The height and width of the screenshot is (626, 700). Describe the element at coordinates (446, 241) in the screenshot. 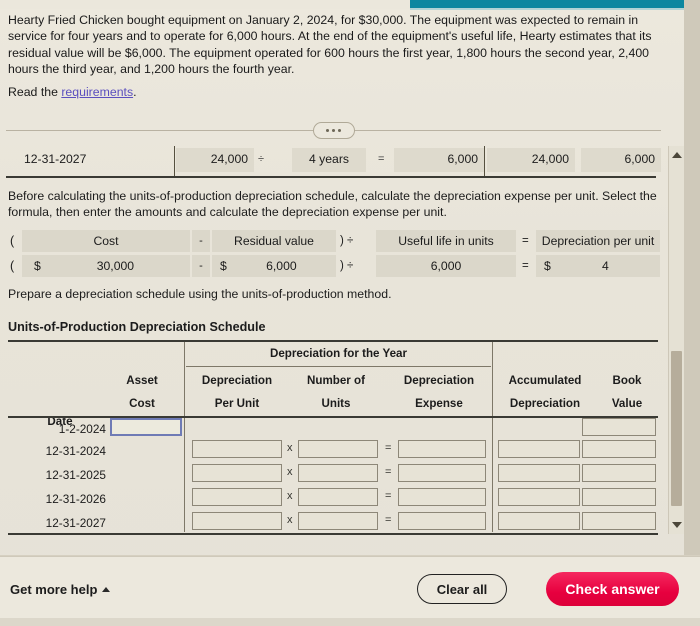

I see `formula-header-useful-life: Useful life in units` at that location.